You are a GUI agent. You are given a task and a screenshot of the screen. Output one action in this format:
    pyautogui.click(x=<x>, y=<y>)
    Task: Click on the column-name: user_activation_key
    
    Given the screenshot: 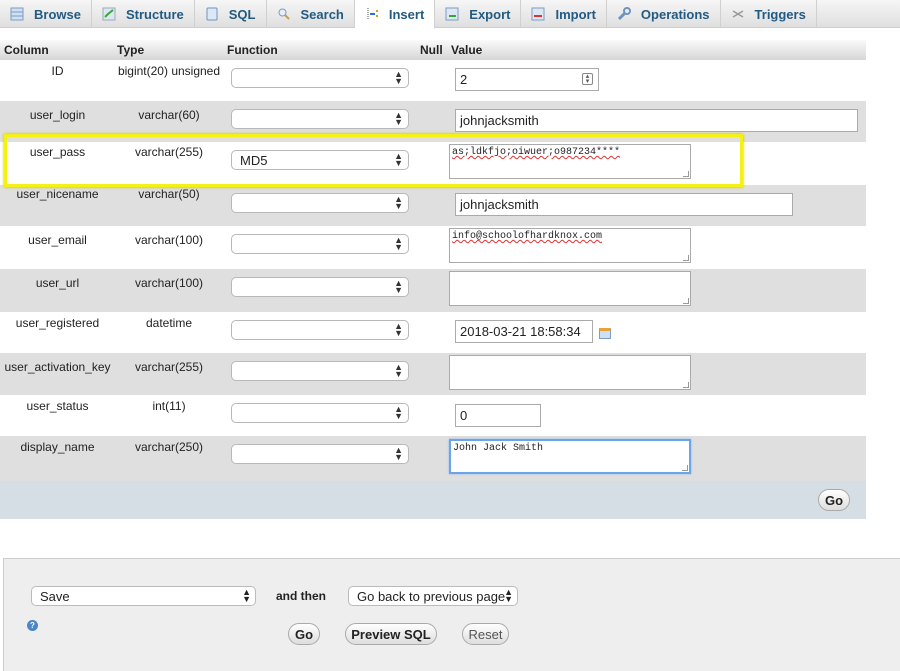 What is the action you would take?
    pyautogui.click(x=57, y=367)
    